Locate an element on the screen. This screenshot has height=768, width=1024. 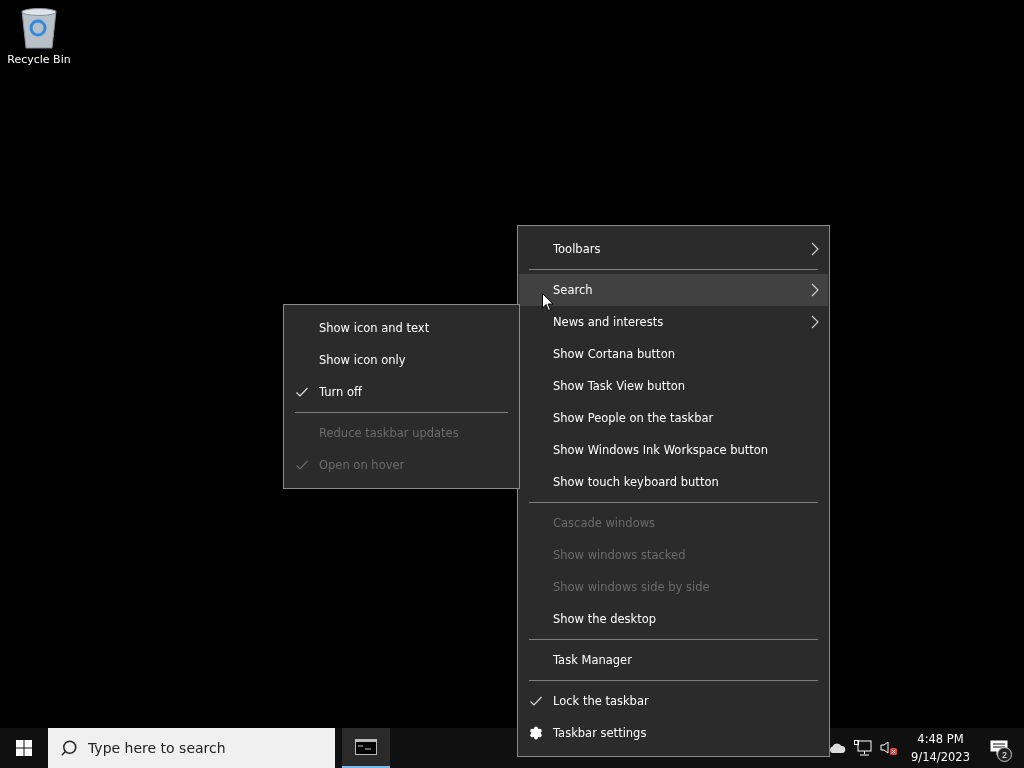
network-icon is located at coordinates (863, 748).